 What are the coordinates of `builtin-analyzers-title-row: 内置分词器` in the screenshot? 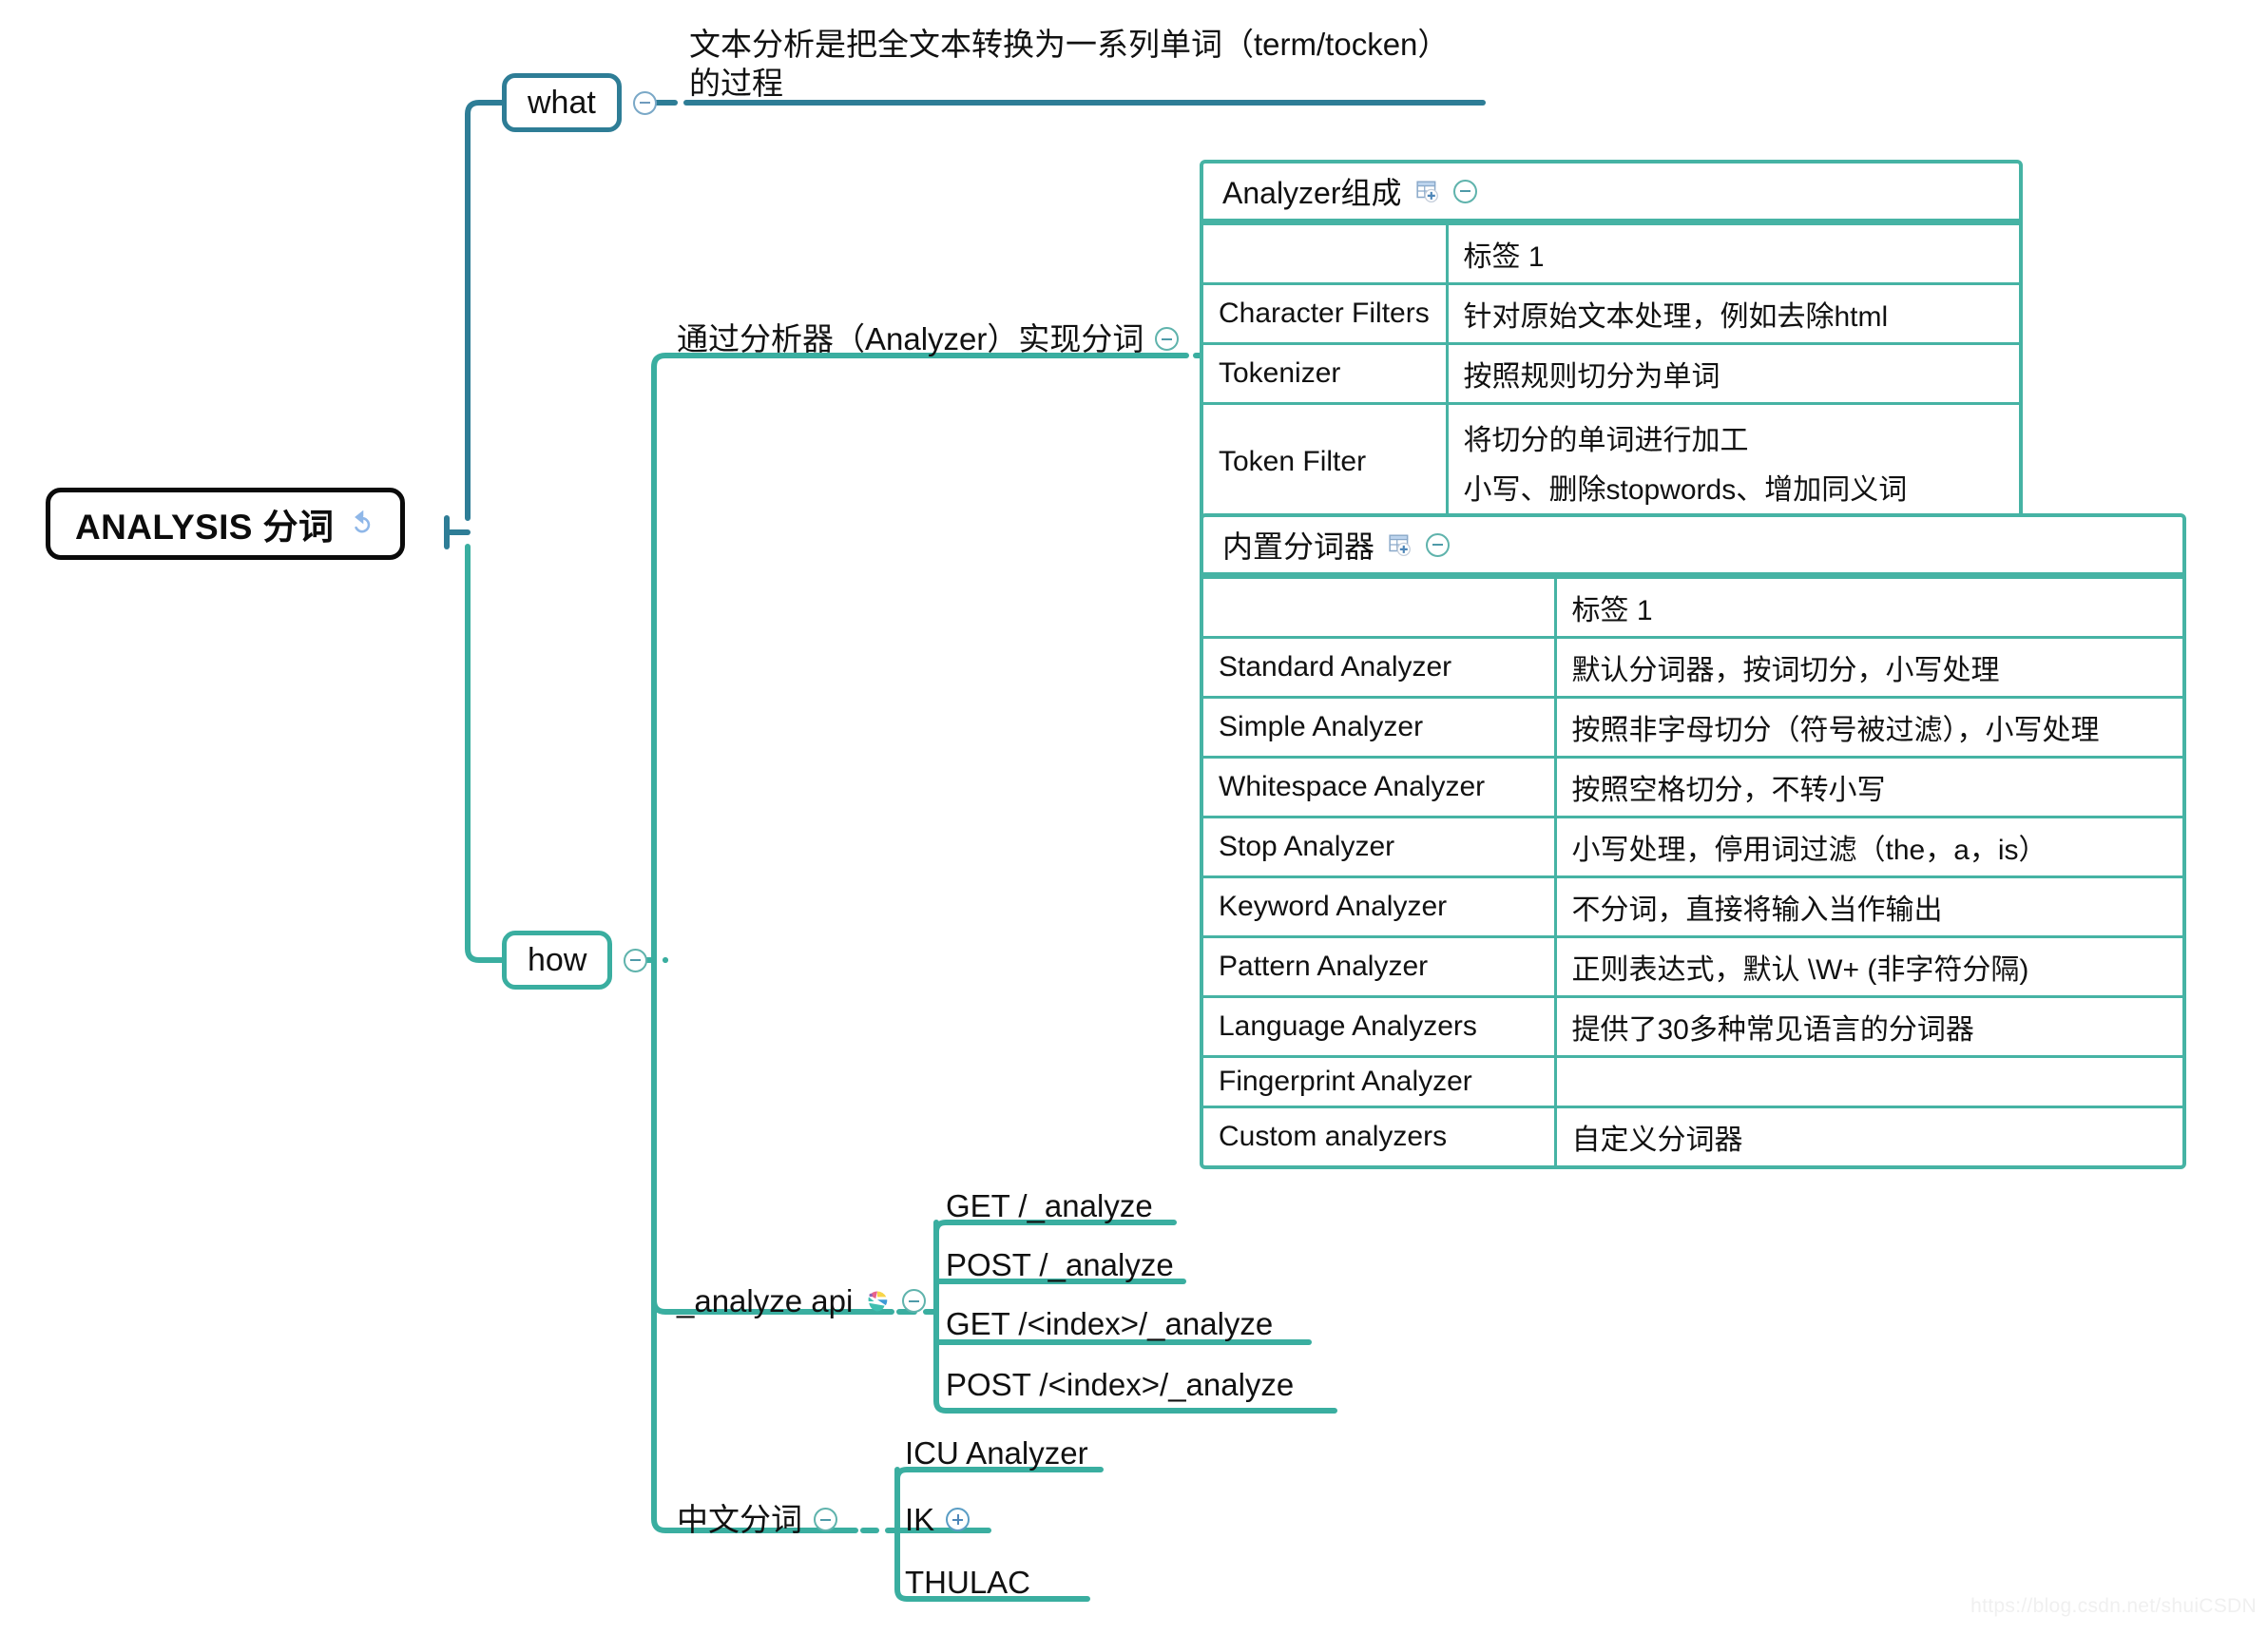 It's located at (1692, 546).